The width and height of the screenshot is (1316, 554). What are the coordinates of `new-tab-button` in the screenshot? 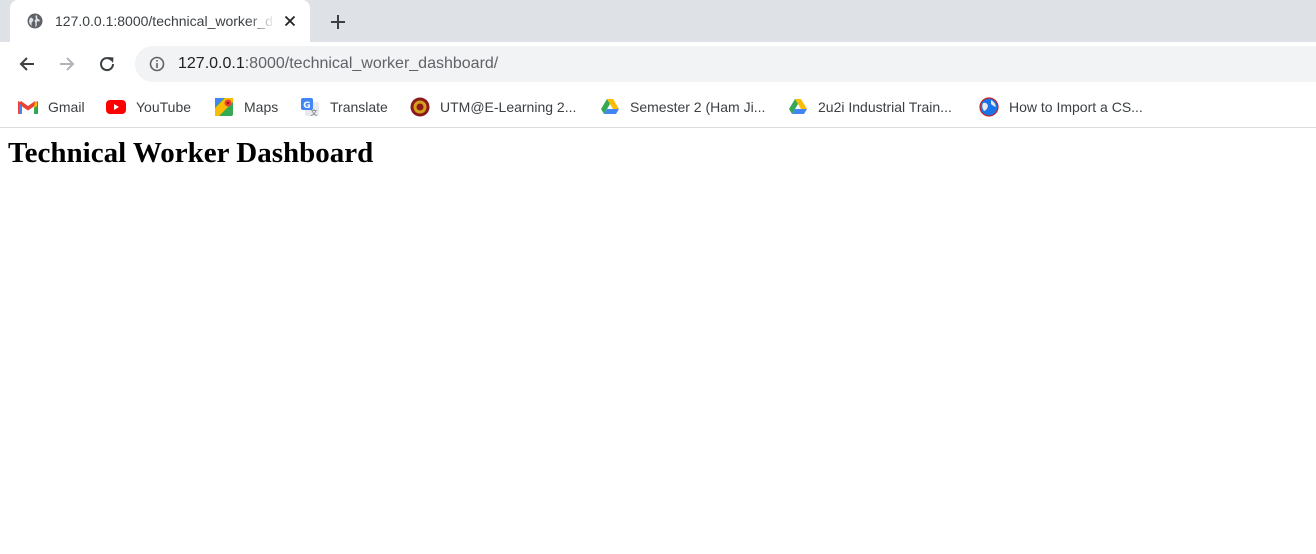 It's located at (338, 22).